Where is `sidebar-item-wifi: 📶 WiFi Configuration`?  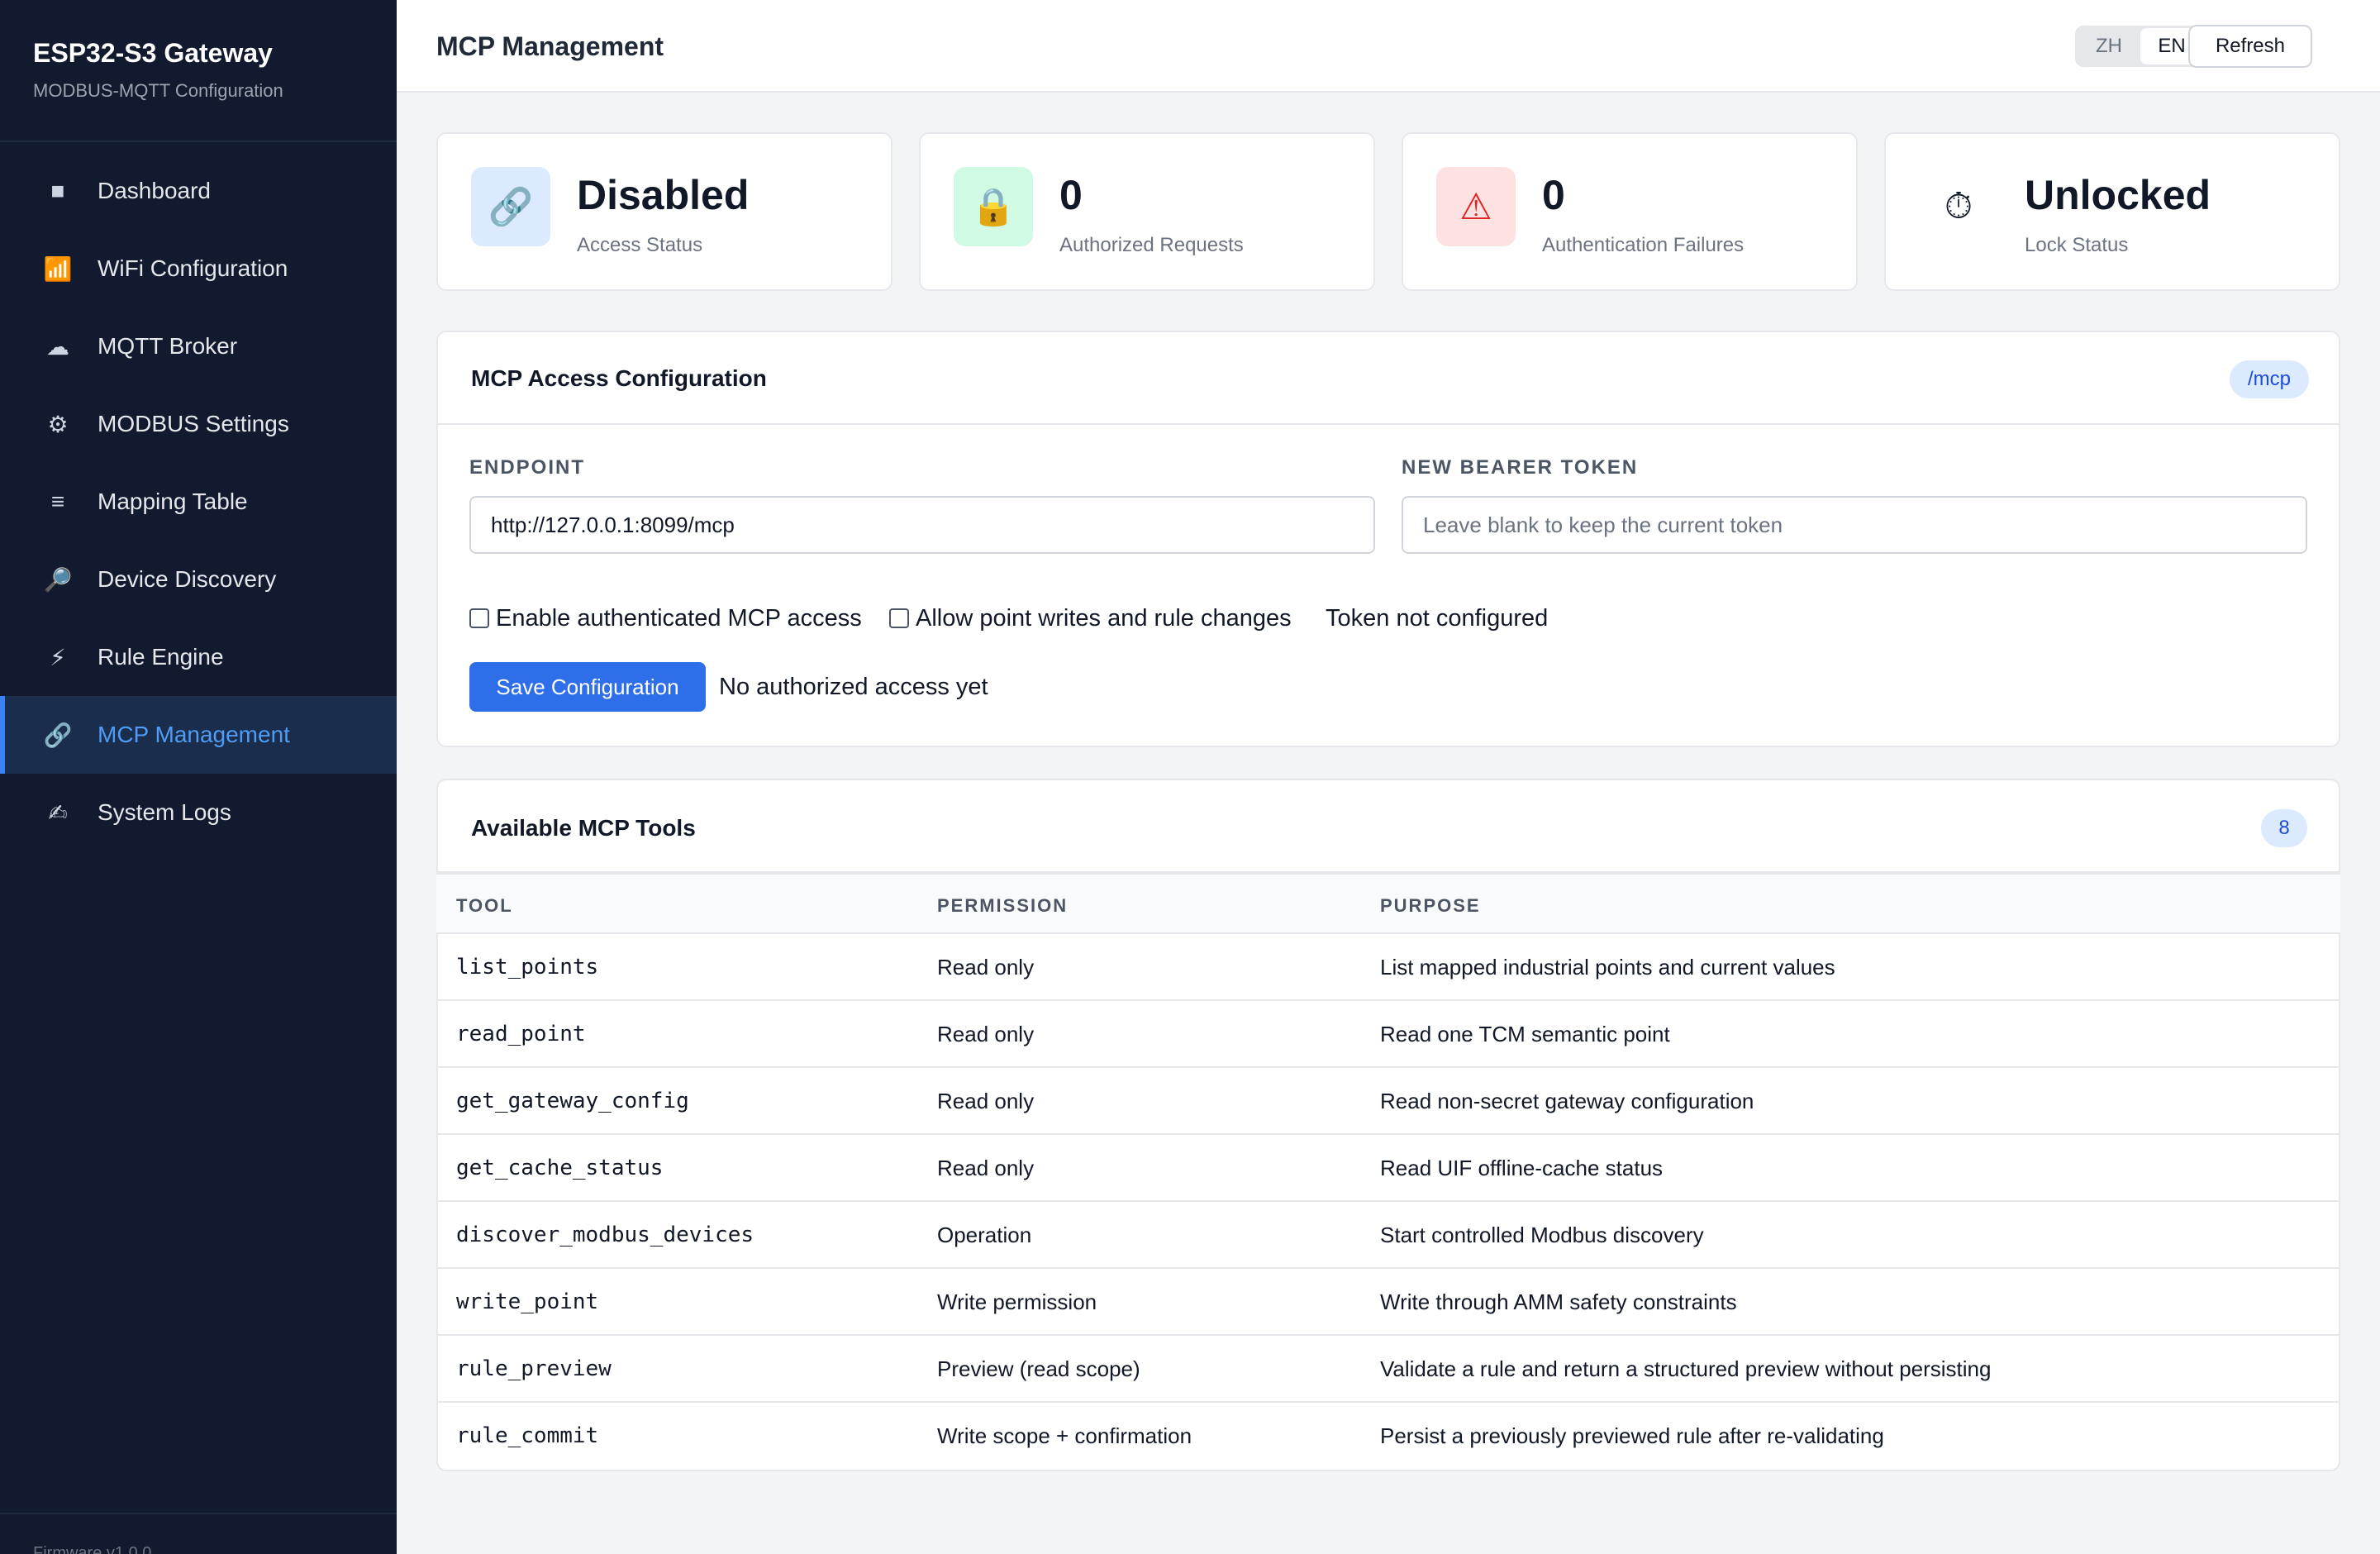
sidebar-item-wifi: 📶 WiFi Configuration is located at coordinates (198, 268).